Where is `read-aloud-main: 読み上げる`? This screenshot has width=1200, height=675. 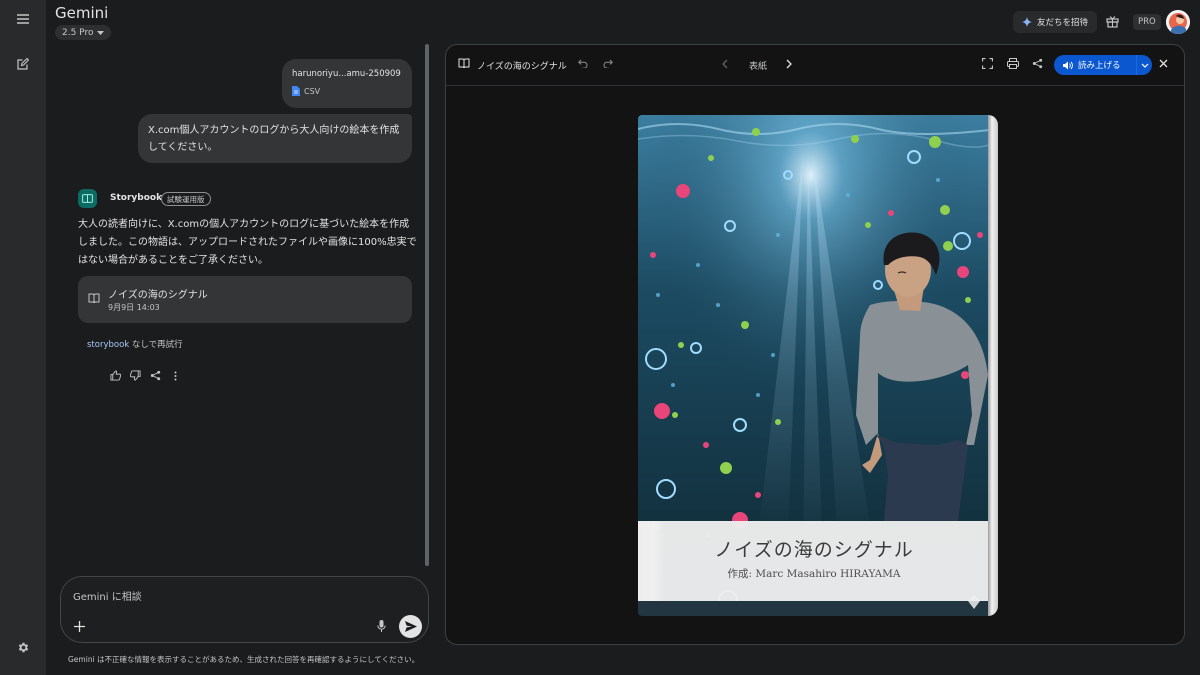
read-aloud-main: 読み上げる is located at coordinates (1095, 65).